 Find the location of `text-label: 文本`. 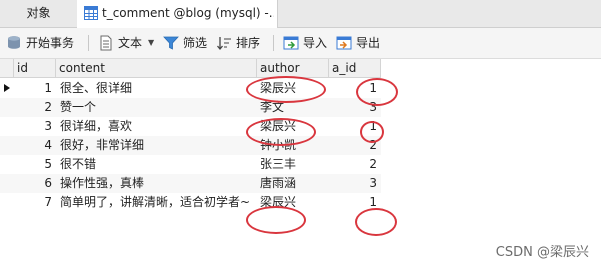

text-label: 文本 is located at coordinates (130, 43).